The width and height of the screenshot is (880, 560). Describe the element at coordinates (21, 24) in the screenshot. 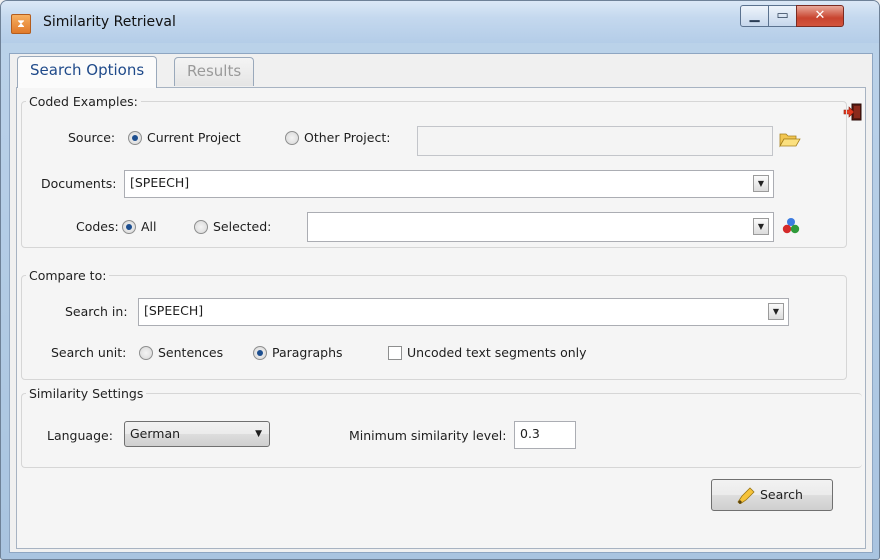

I see `app-icon: ⧗` at that location.